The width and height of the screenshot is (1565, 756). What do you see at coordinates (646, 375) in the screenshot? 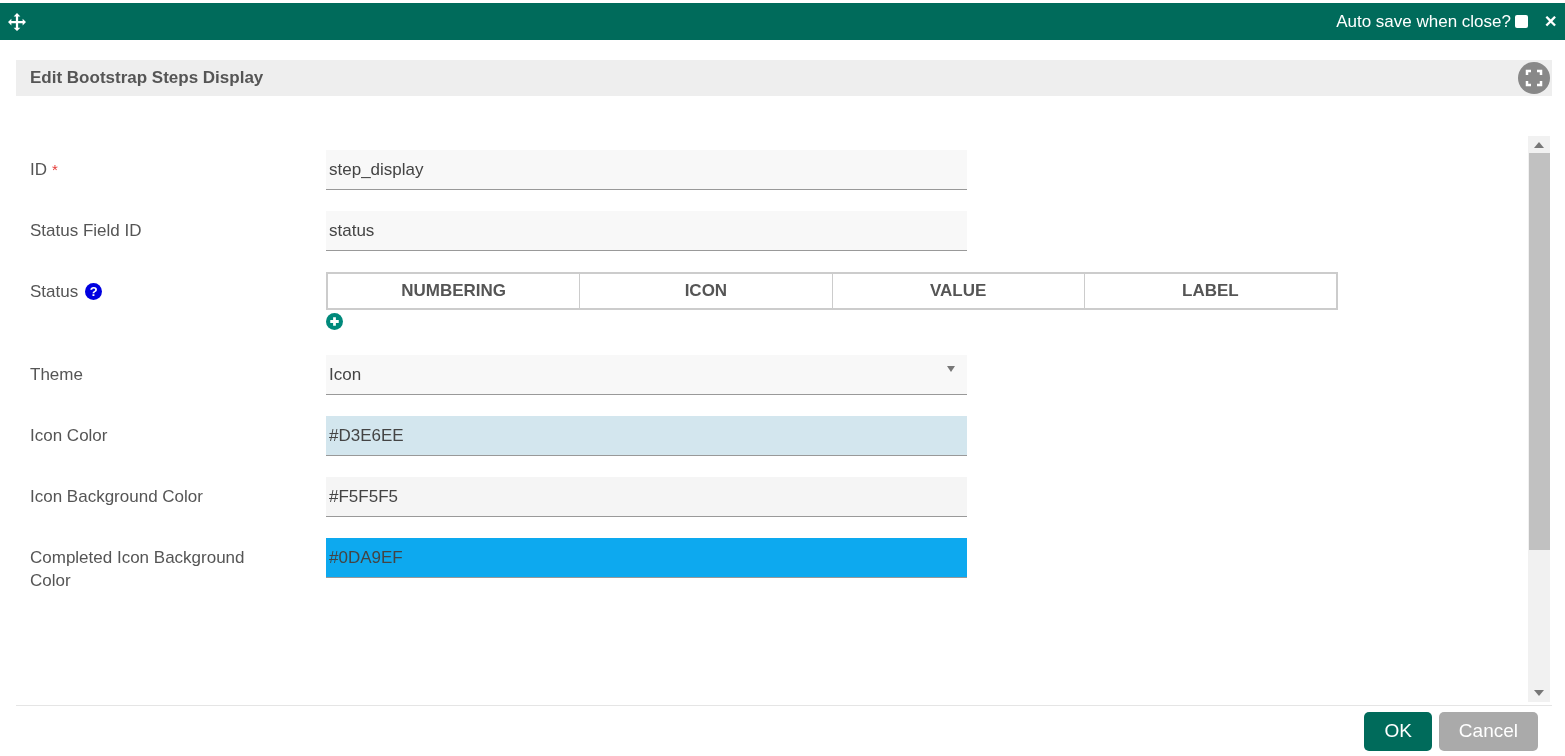
I see `theme-dropdown: Icon` at bounding box center [646, 375].